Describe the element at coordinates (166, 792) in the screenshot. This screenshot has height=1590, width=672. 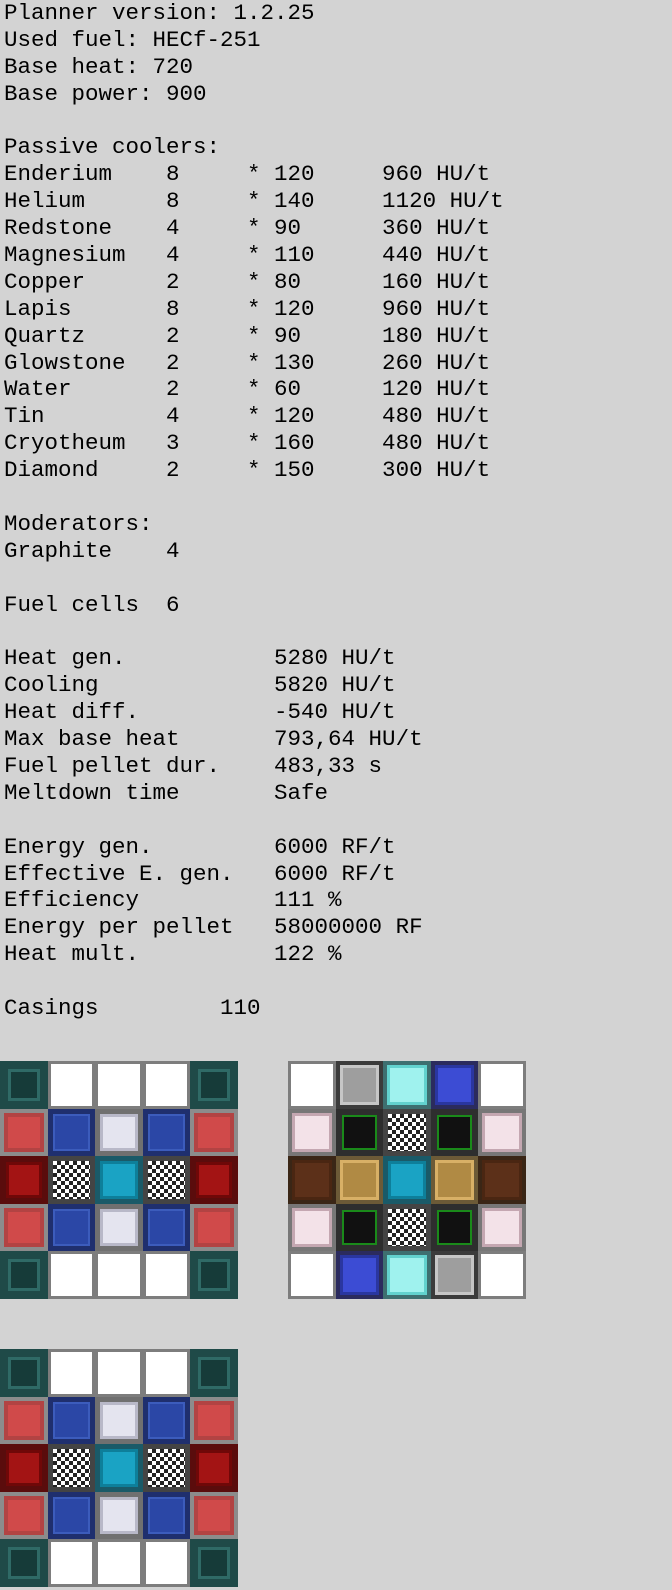
I see `report-line: Meltdown time Safe` at that location.